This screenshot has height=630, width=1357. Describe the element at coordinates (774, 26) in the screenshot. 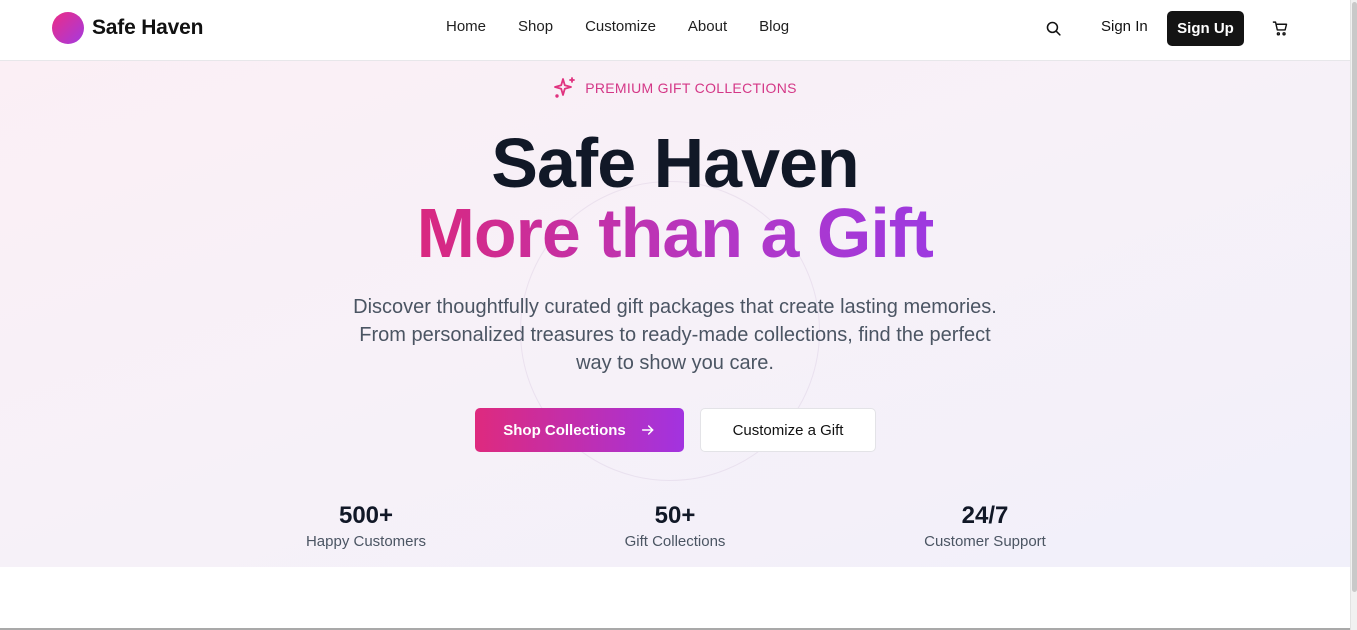

I see `nav-blog: Blog` at that location.